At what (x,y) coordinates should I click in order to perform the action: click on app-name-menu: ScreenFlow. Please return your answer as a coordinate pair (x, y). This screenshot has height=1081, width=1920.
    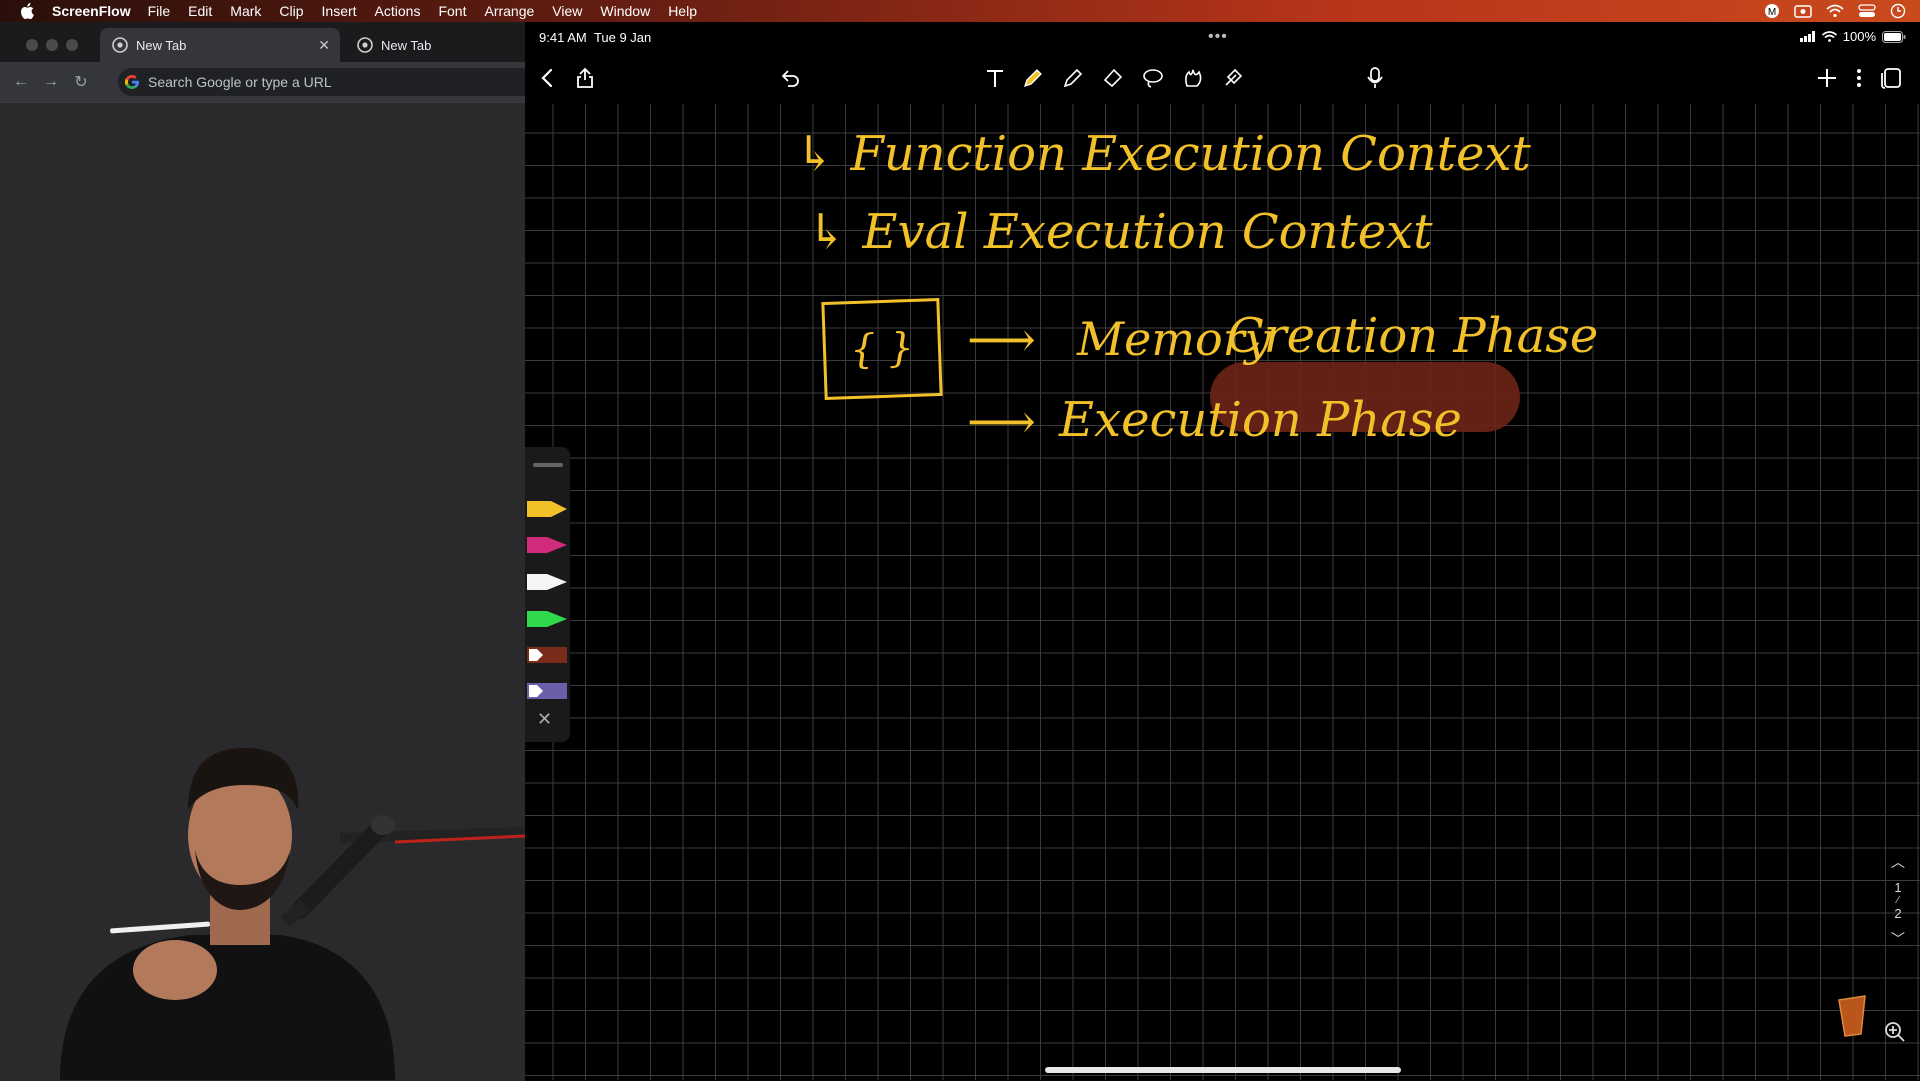
    Looking at the image, I should click on (91, 11).